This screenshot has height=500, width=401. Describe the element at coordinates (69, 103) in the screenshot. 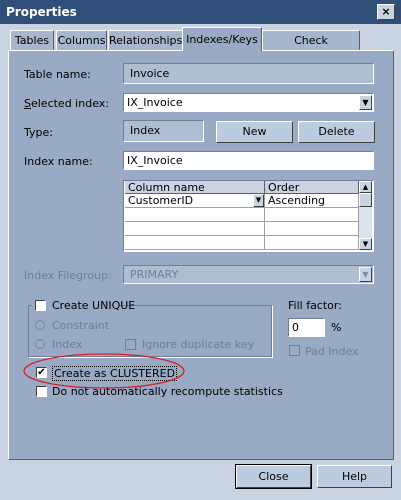

I see `selected-index-label-text: elected index:` at that location.